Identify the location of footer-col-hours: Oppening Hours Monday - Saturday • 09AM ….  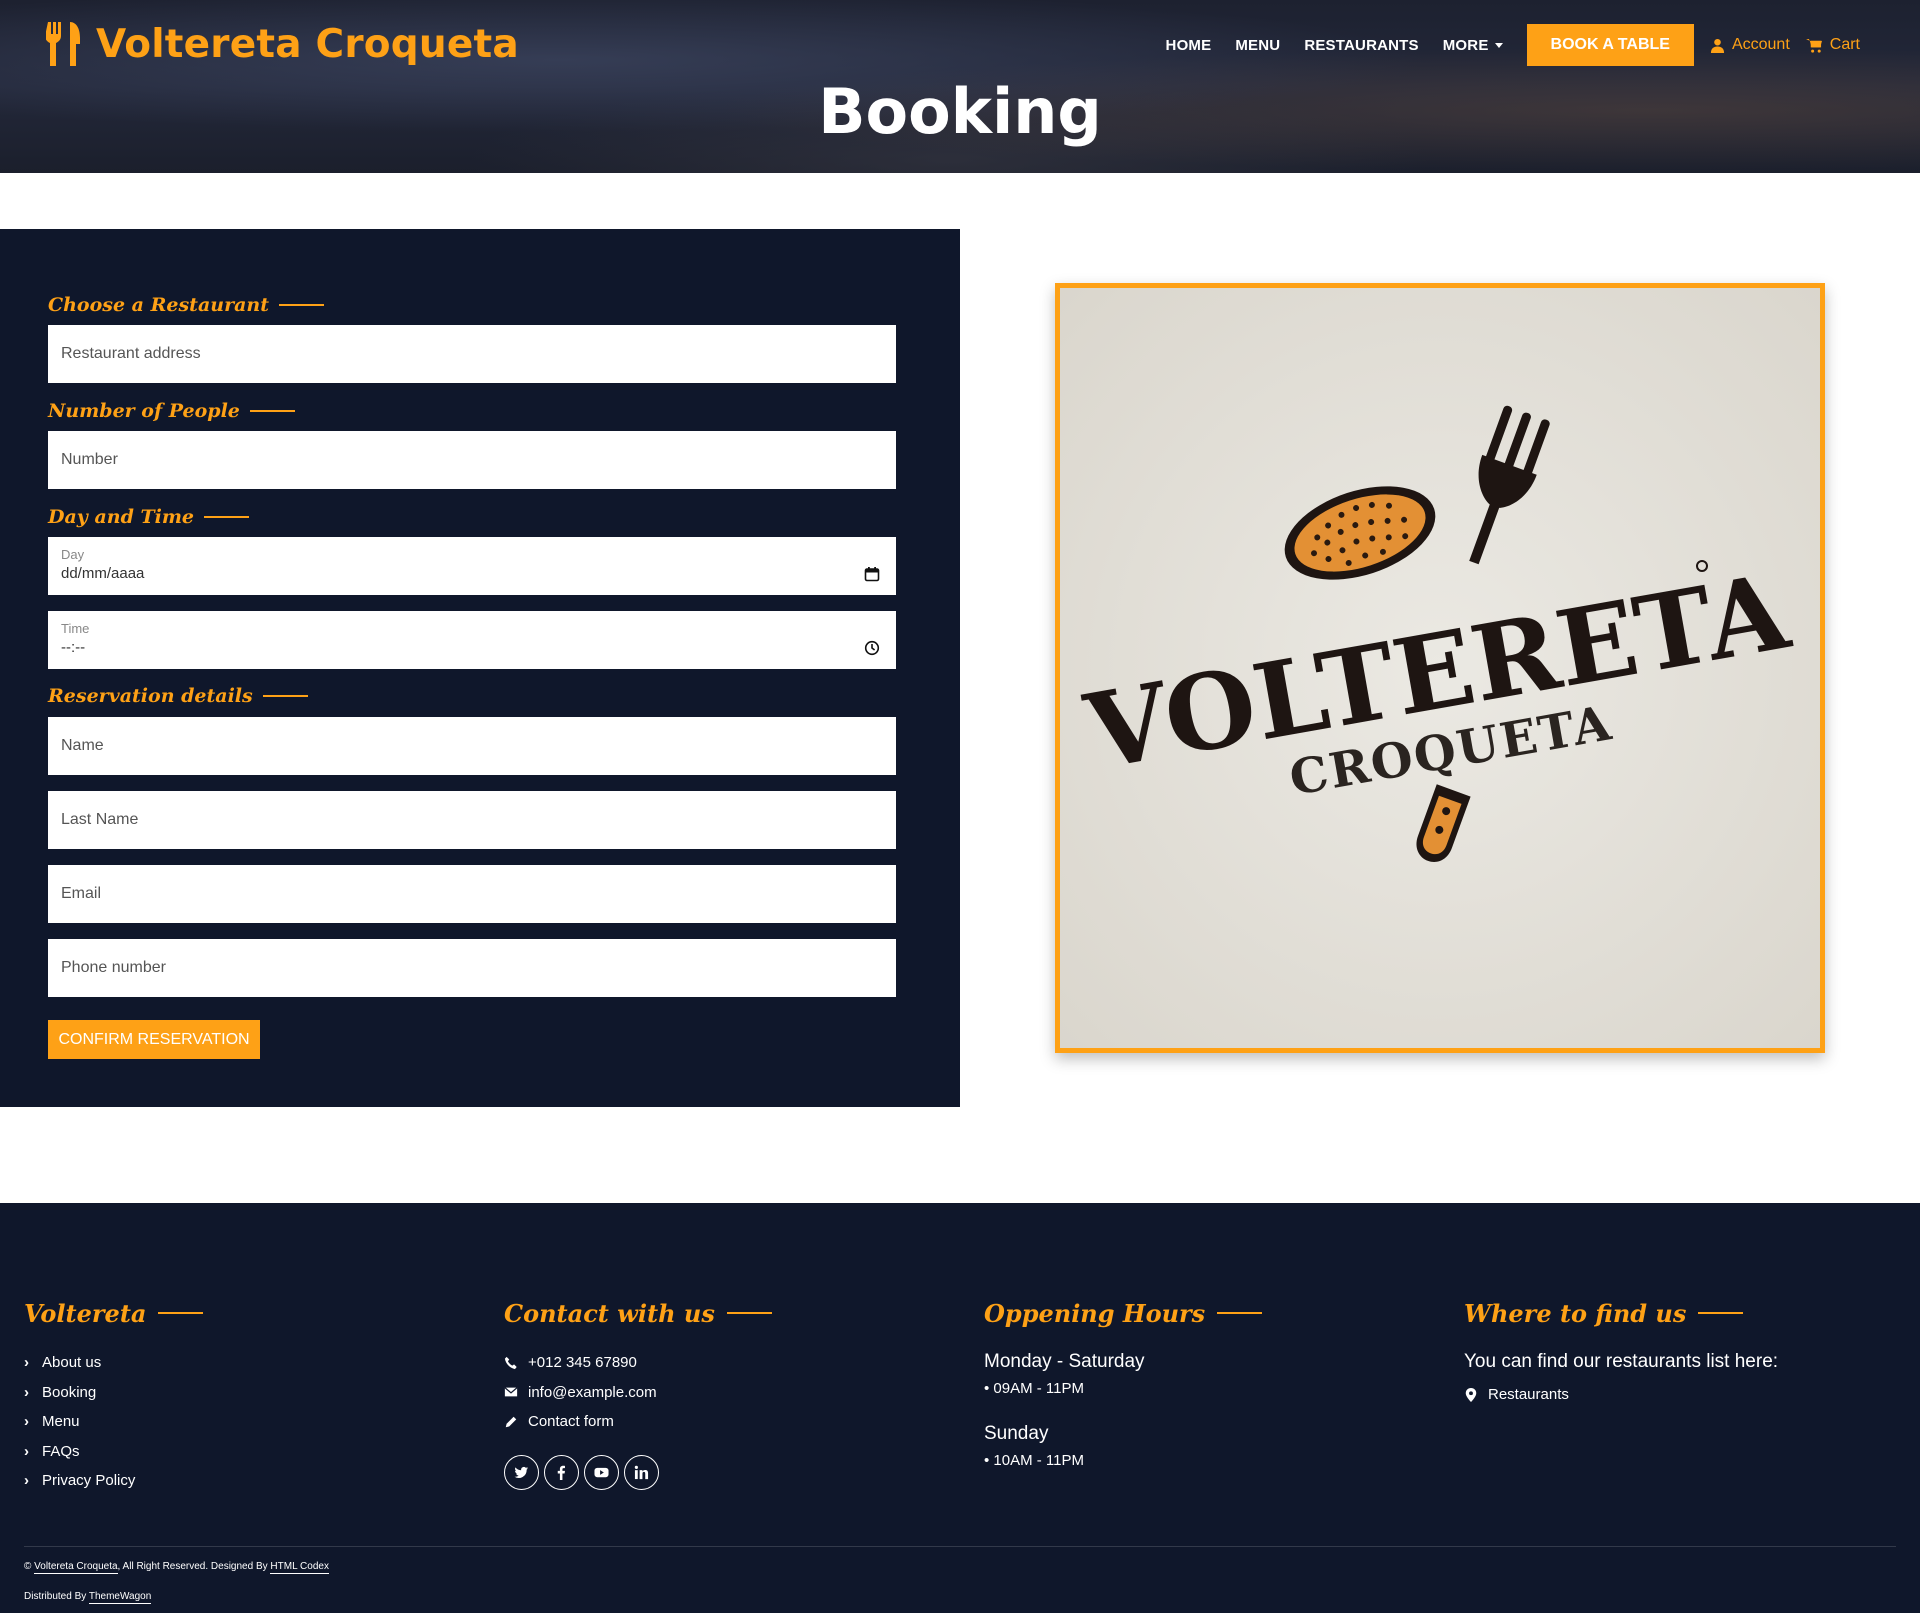
(1123, 1382).